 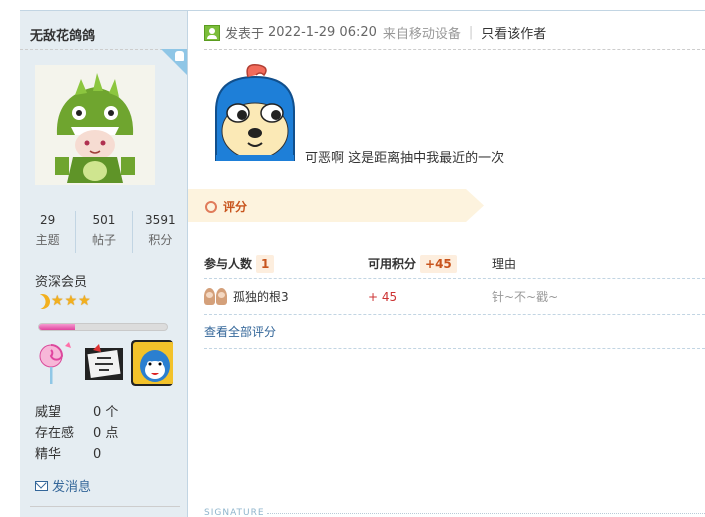 I want to click on lollipop-medal-icon, so click(x=56, y=363).